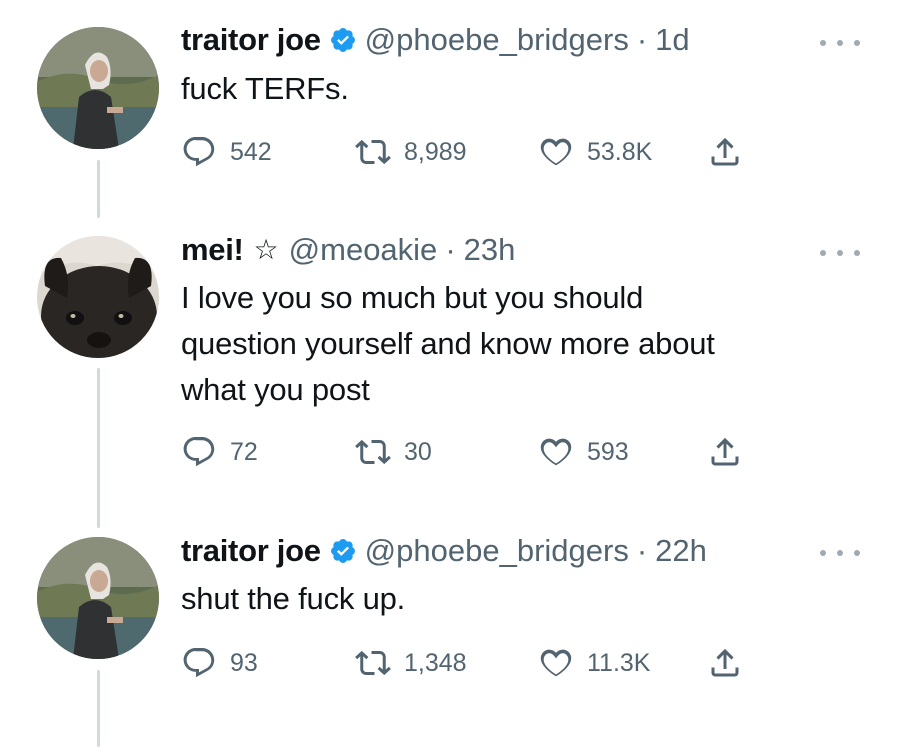 The height and width of the screenshot is (747, 900). What do you see at coordinates (212, 250) in the screenshot?
I see `display-name: mei!` at bounding box center [212, 250].